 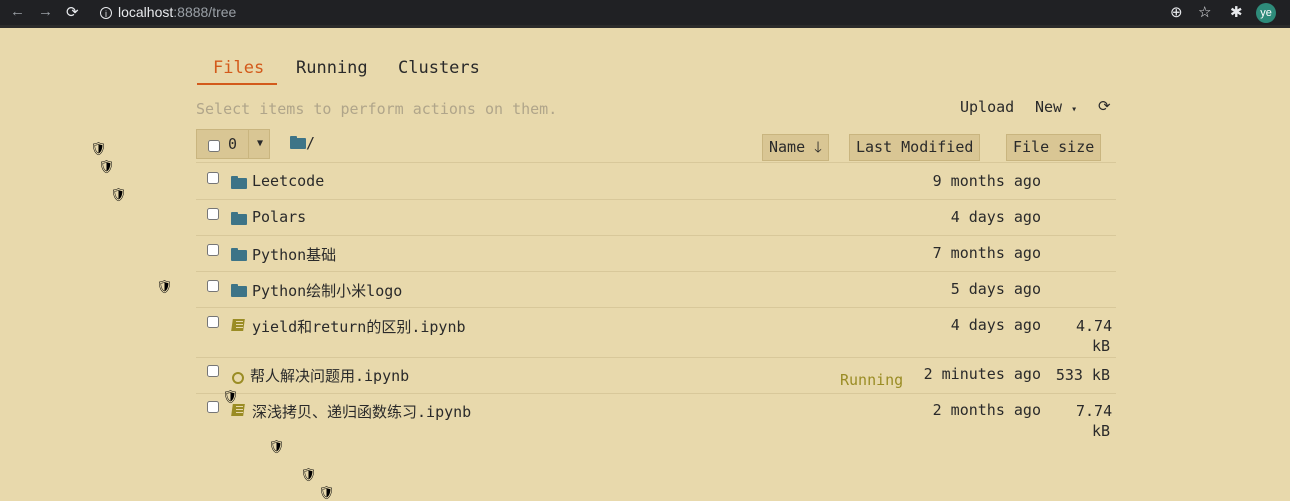 What do you see at coordinates (259, 144) in the screenshot?
I see `selection-menu-caret-icon: ▼` at bounding box center [259, 144].